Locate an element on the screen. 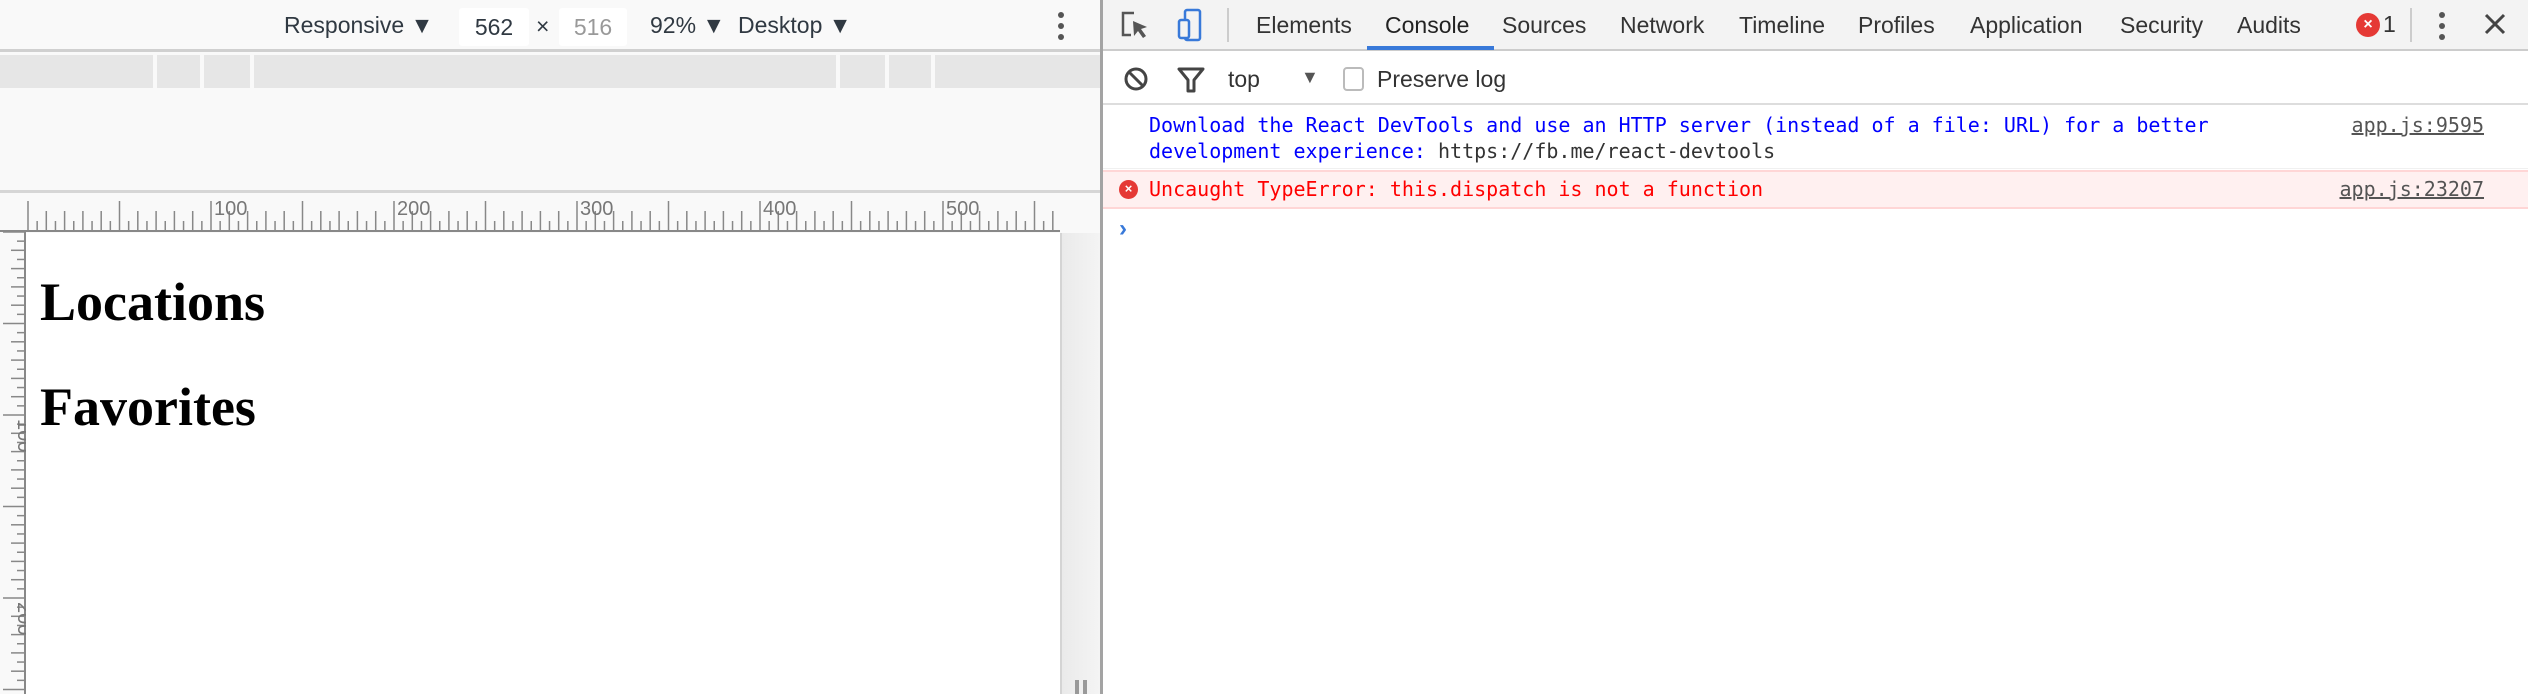 The width and height of the screenshot is (2528, 694). tab-sources: Sources is located at coordinates (1544, 25).